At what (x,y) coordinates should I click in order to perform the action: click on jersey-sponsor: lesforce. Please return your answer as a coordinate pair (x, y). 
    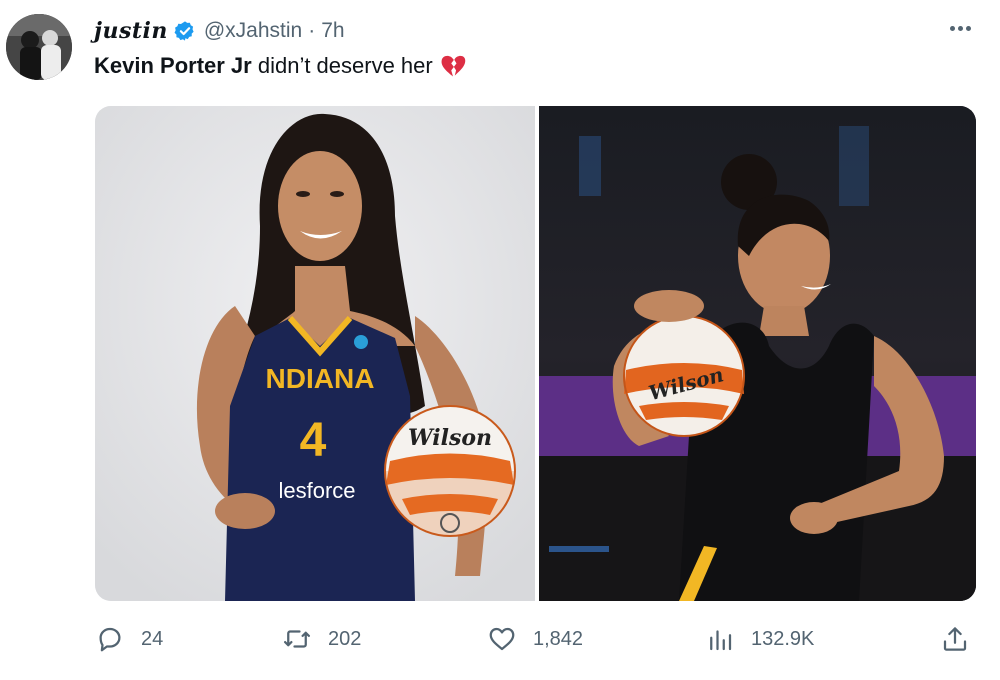
    Looking at the image, I should click on (316, 490).